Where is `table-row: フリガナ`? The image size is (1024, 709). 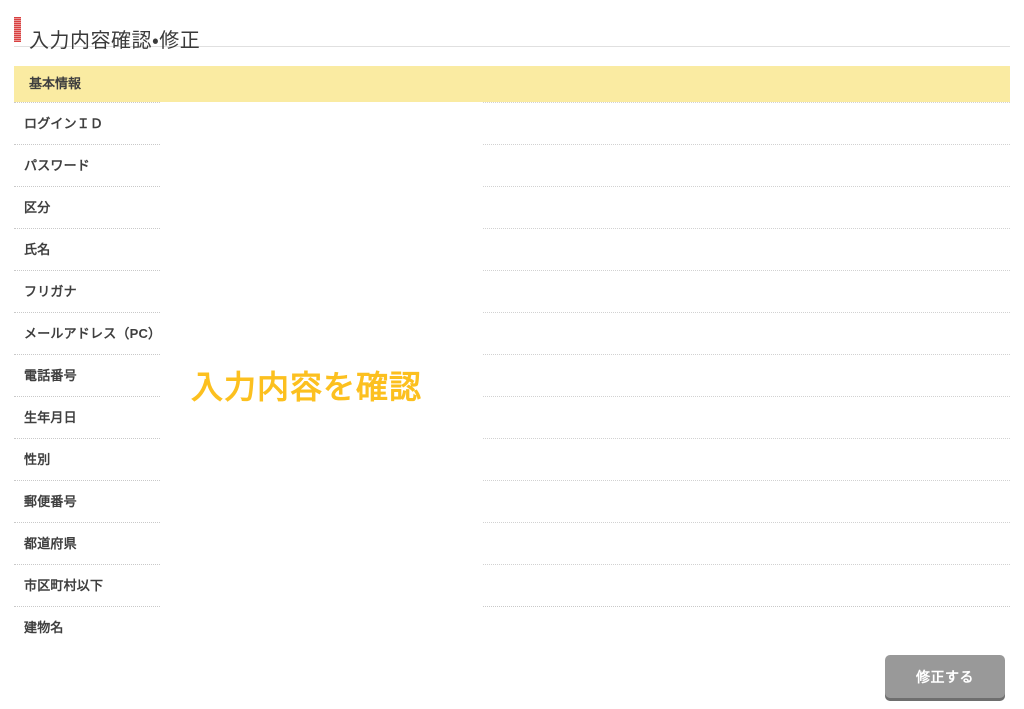
table-row: フリガナ is located at coordinates (512, 291).